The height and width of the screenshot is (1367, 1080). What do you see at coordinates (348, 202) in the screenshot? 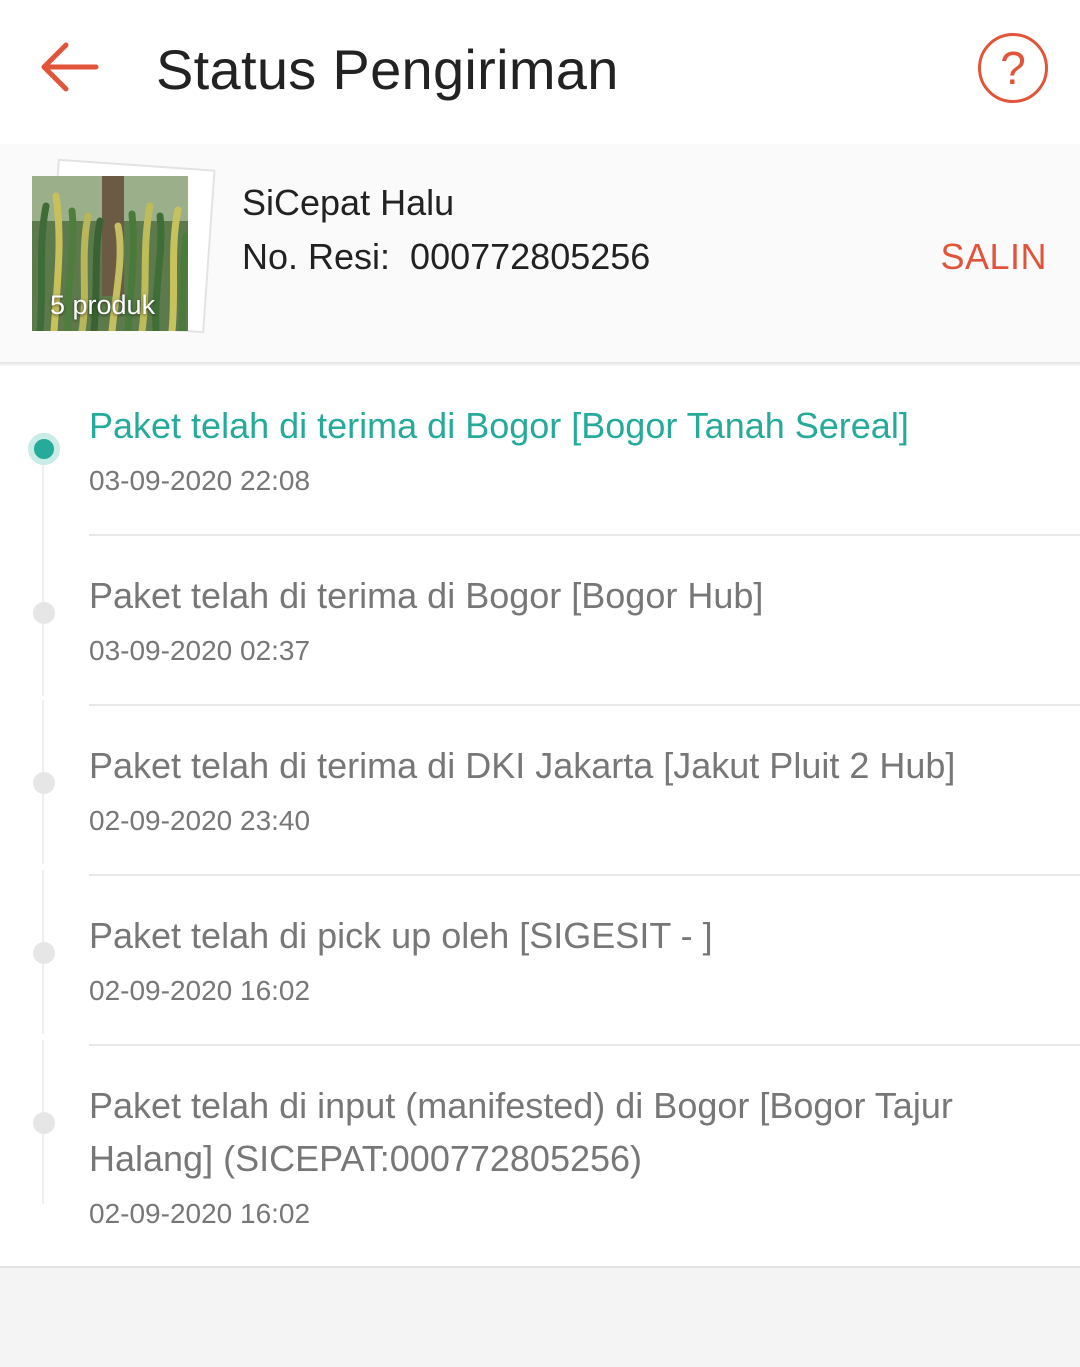
I see `courier-name: SiCepat Halu` at bounding box center [348, 202].